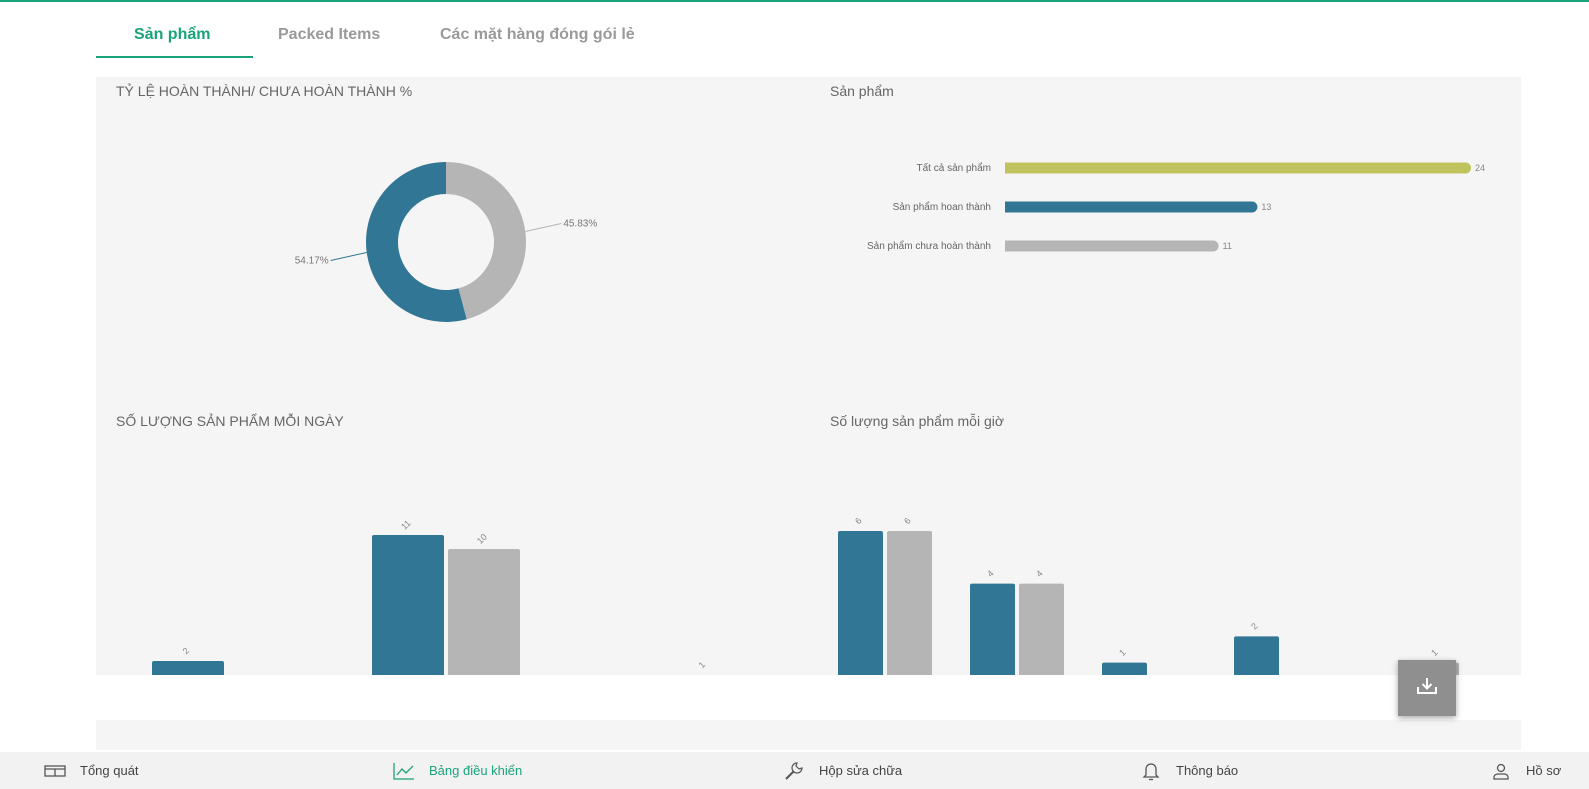  What do you see at coordinates (312, 260) in the screenshot?
I see `donut-slice-label: 54.17%` at bounding box center [312, 260].